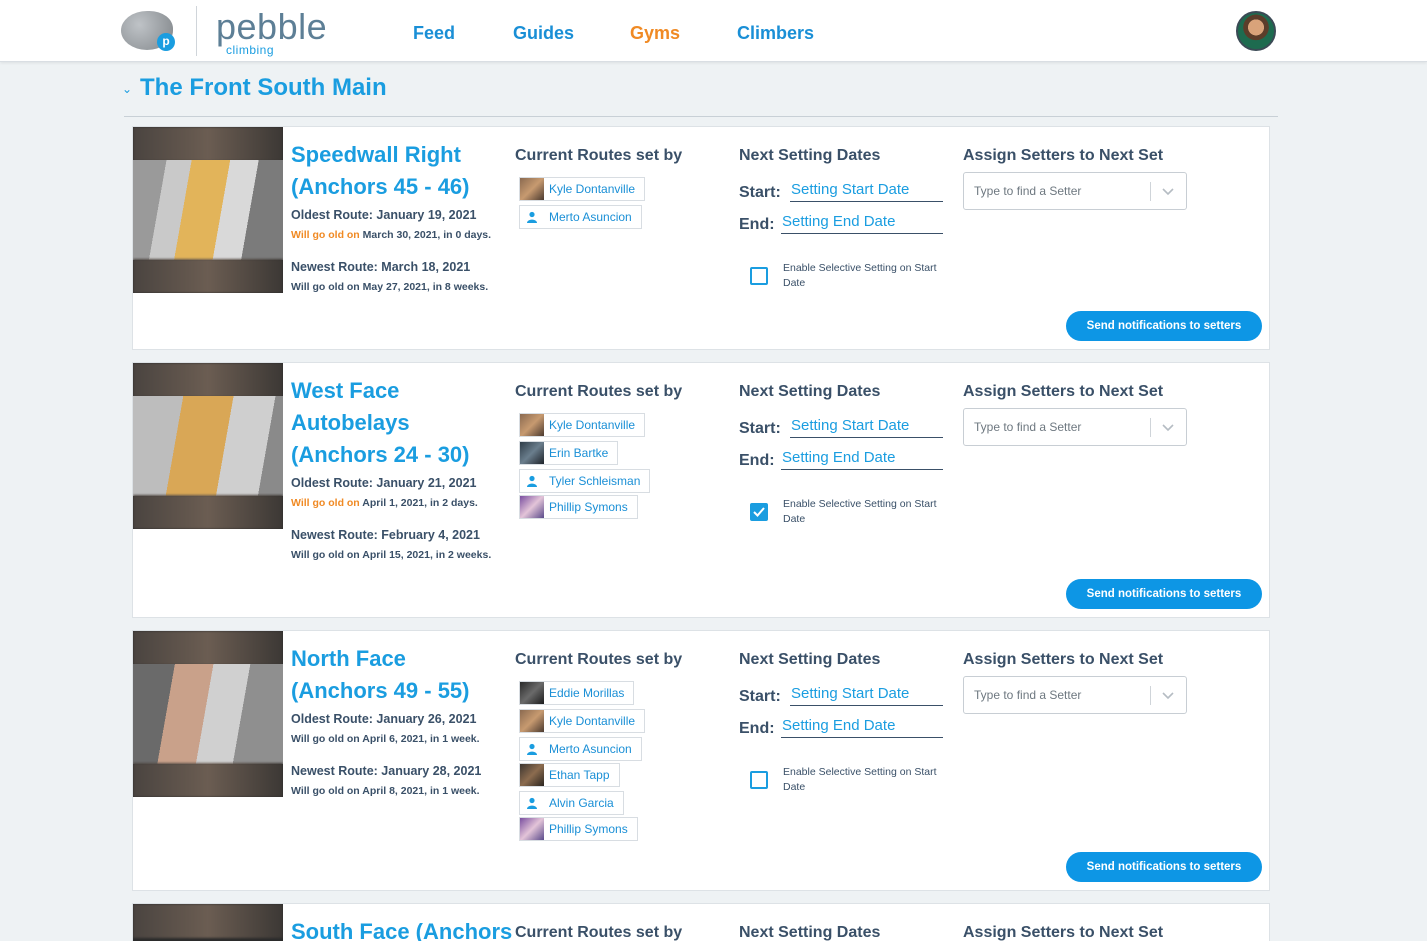  I want to click on gym-header-divider, so click(701, 116).